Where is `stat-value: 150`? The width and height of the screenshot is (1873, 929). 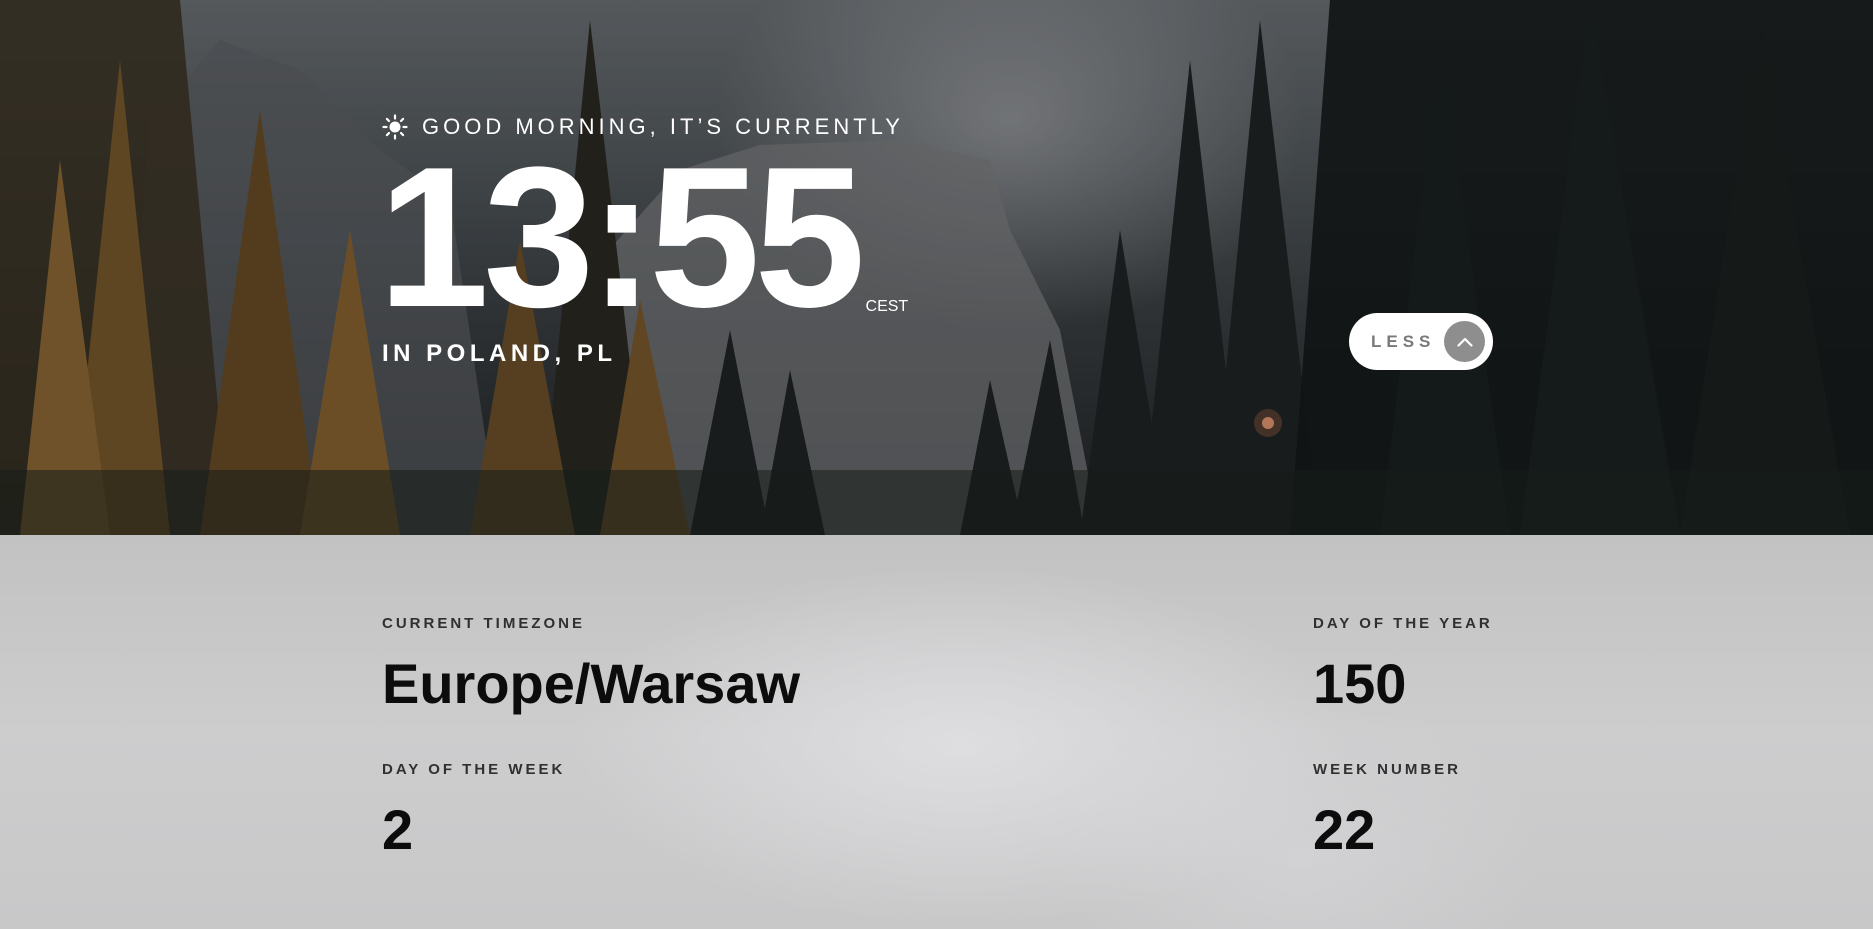
stat-value: 150 is located at coordinates (1360, 683).